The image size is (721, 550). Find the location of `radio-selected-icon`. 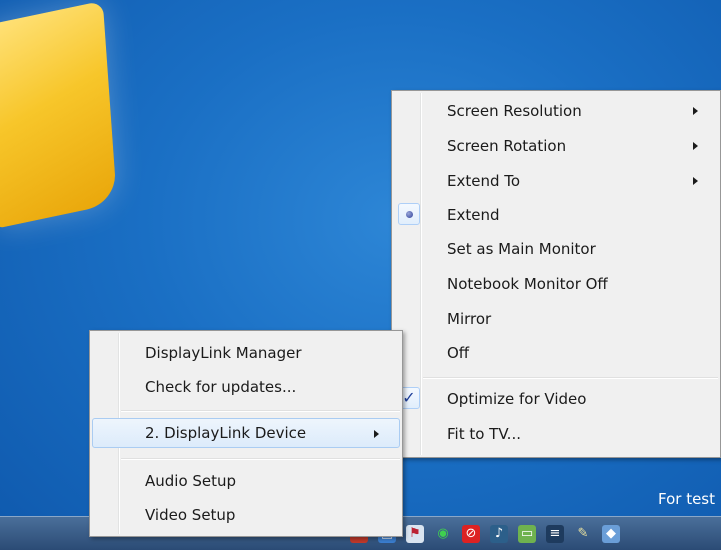

radio-selected-icon is located at coordinates (409, 214).